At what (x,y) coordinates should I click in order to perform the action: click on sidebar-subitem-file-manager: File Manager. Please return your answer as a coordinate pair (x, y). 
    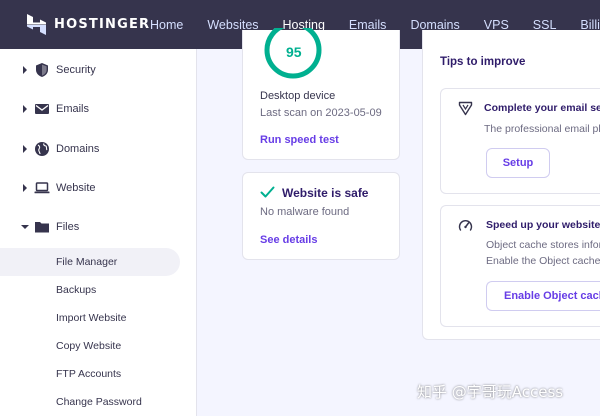
    Looking at the image, I should click on (90, 262).